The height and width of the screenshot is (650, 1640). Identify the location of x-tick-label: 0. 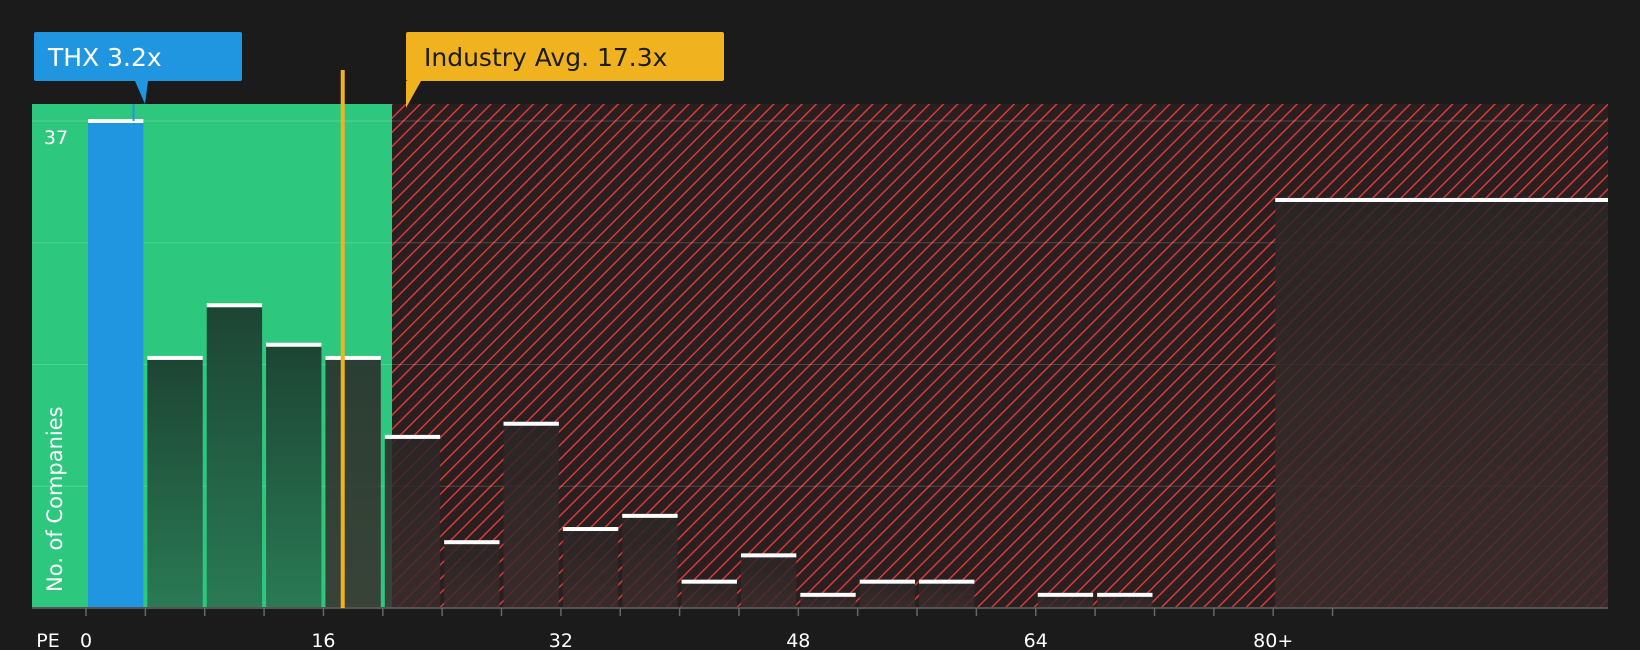
(86, 640).